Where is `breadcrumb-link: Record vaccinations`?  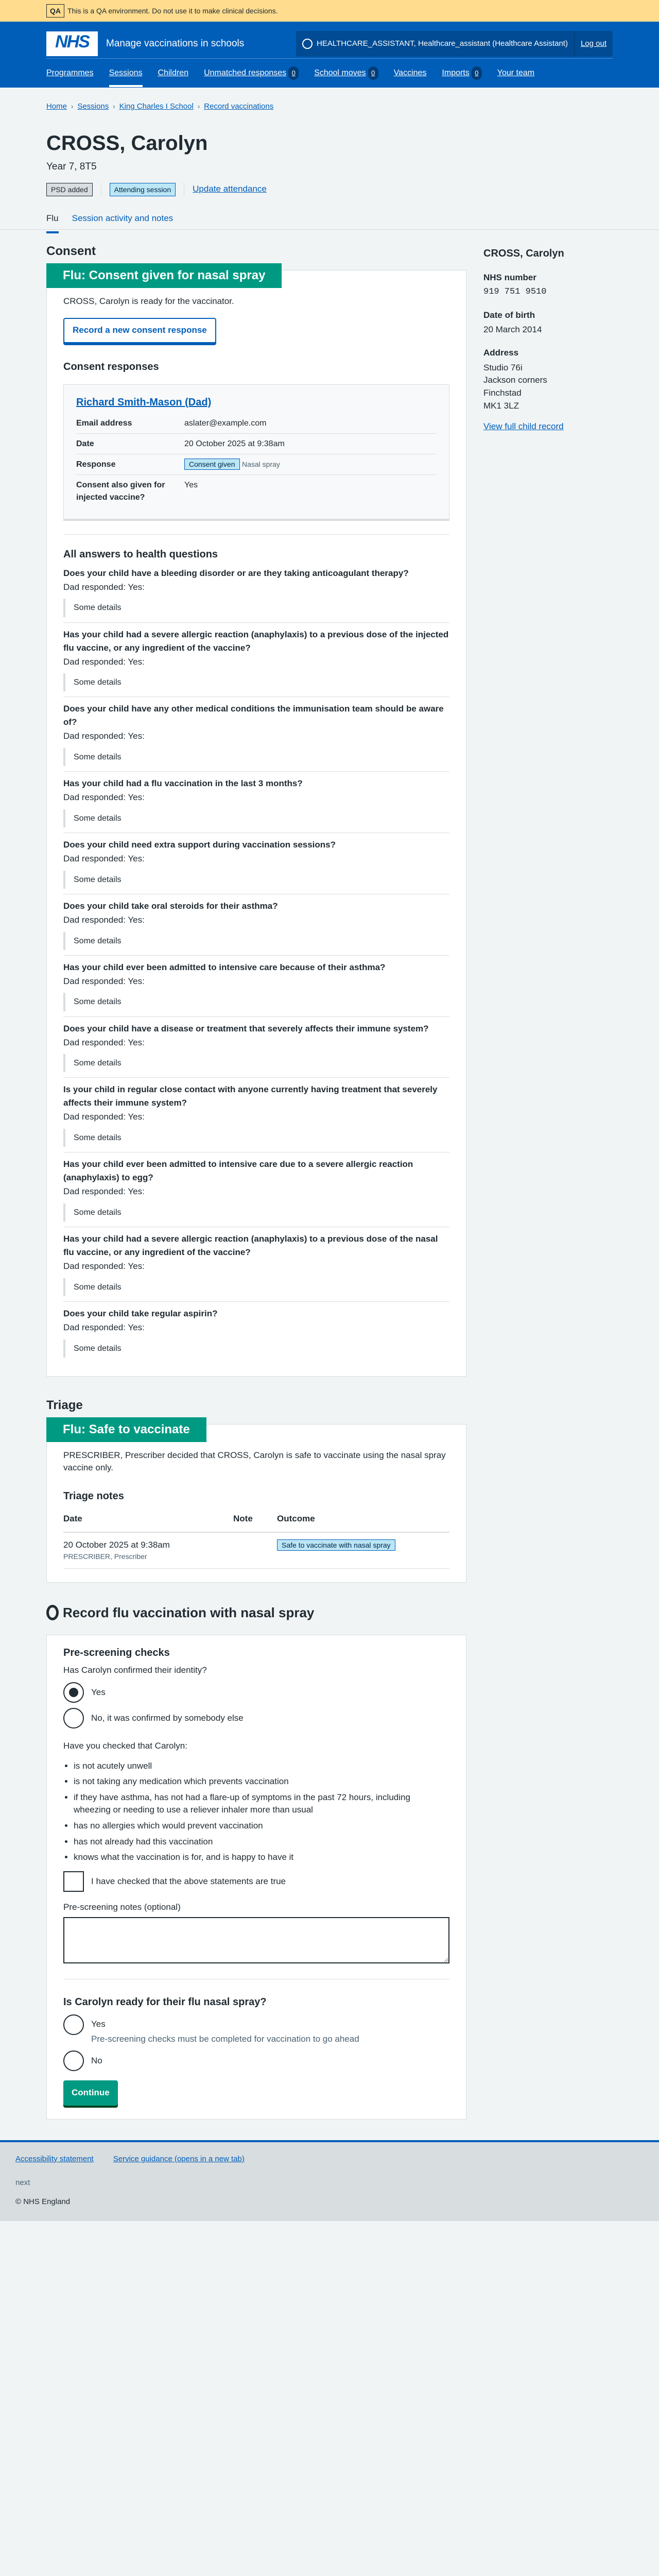 breadcrumb-link: Record vaccinations is located at coordinates (239, 106).